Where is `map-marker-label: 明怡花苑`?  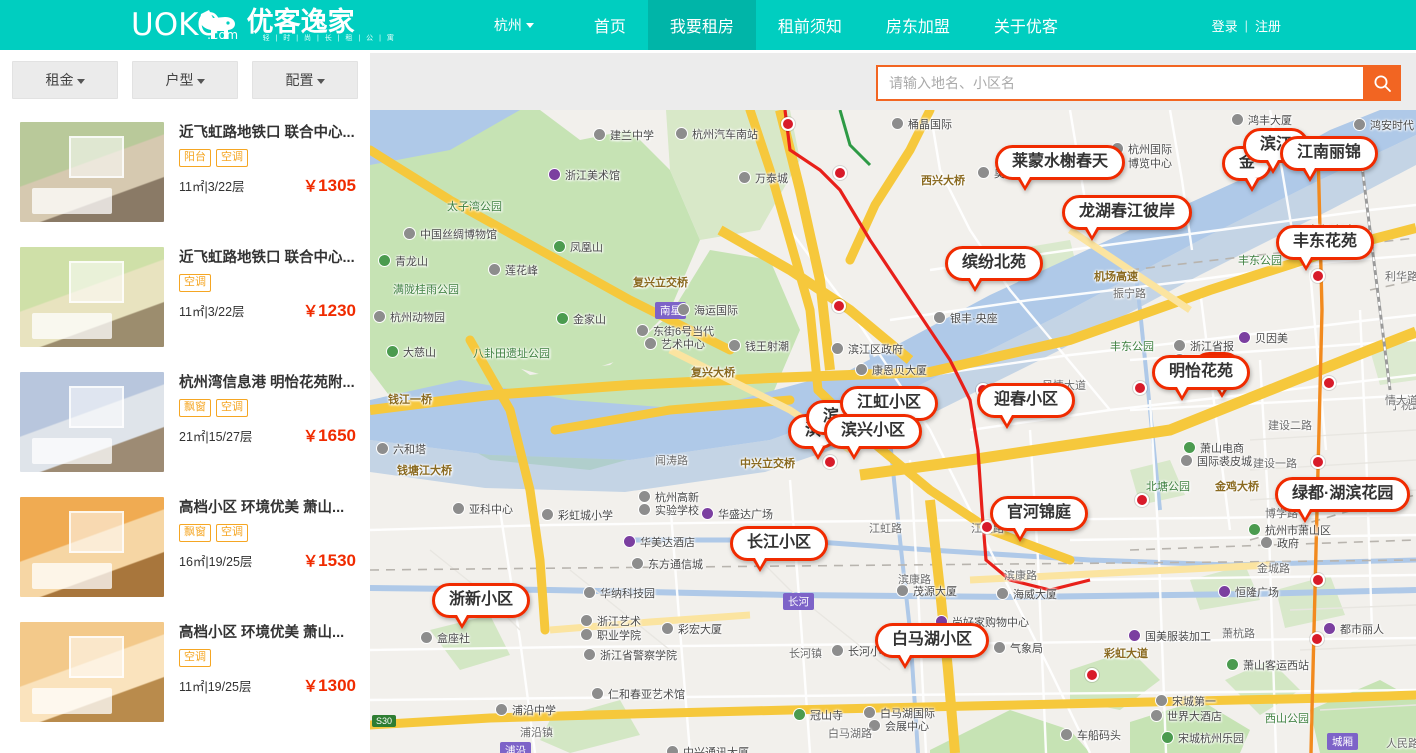
map-marker-label: 明怡花苑 is located at coordinates (1201, 373).